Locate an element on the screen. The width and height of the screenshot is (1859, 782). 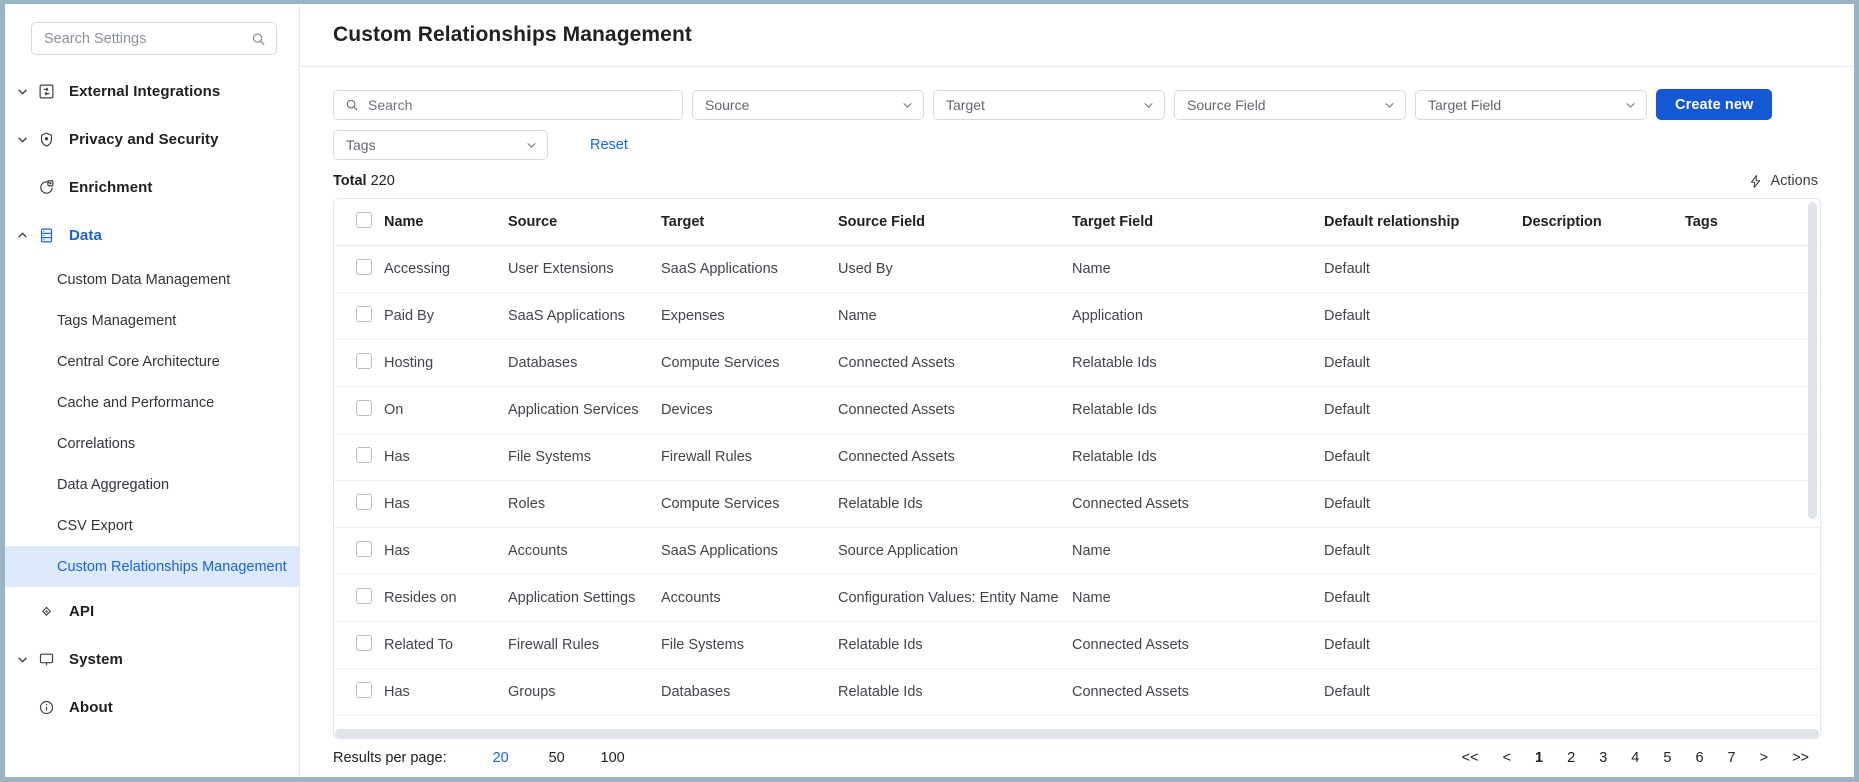
column-header-target-field: Target Field is located at coordinates (1198, 222).